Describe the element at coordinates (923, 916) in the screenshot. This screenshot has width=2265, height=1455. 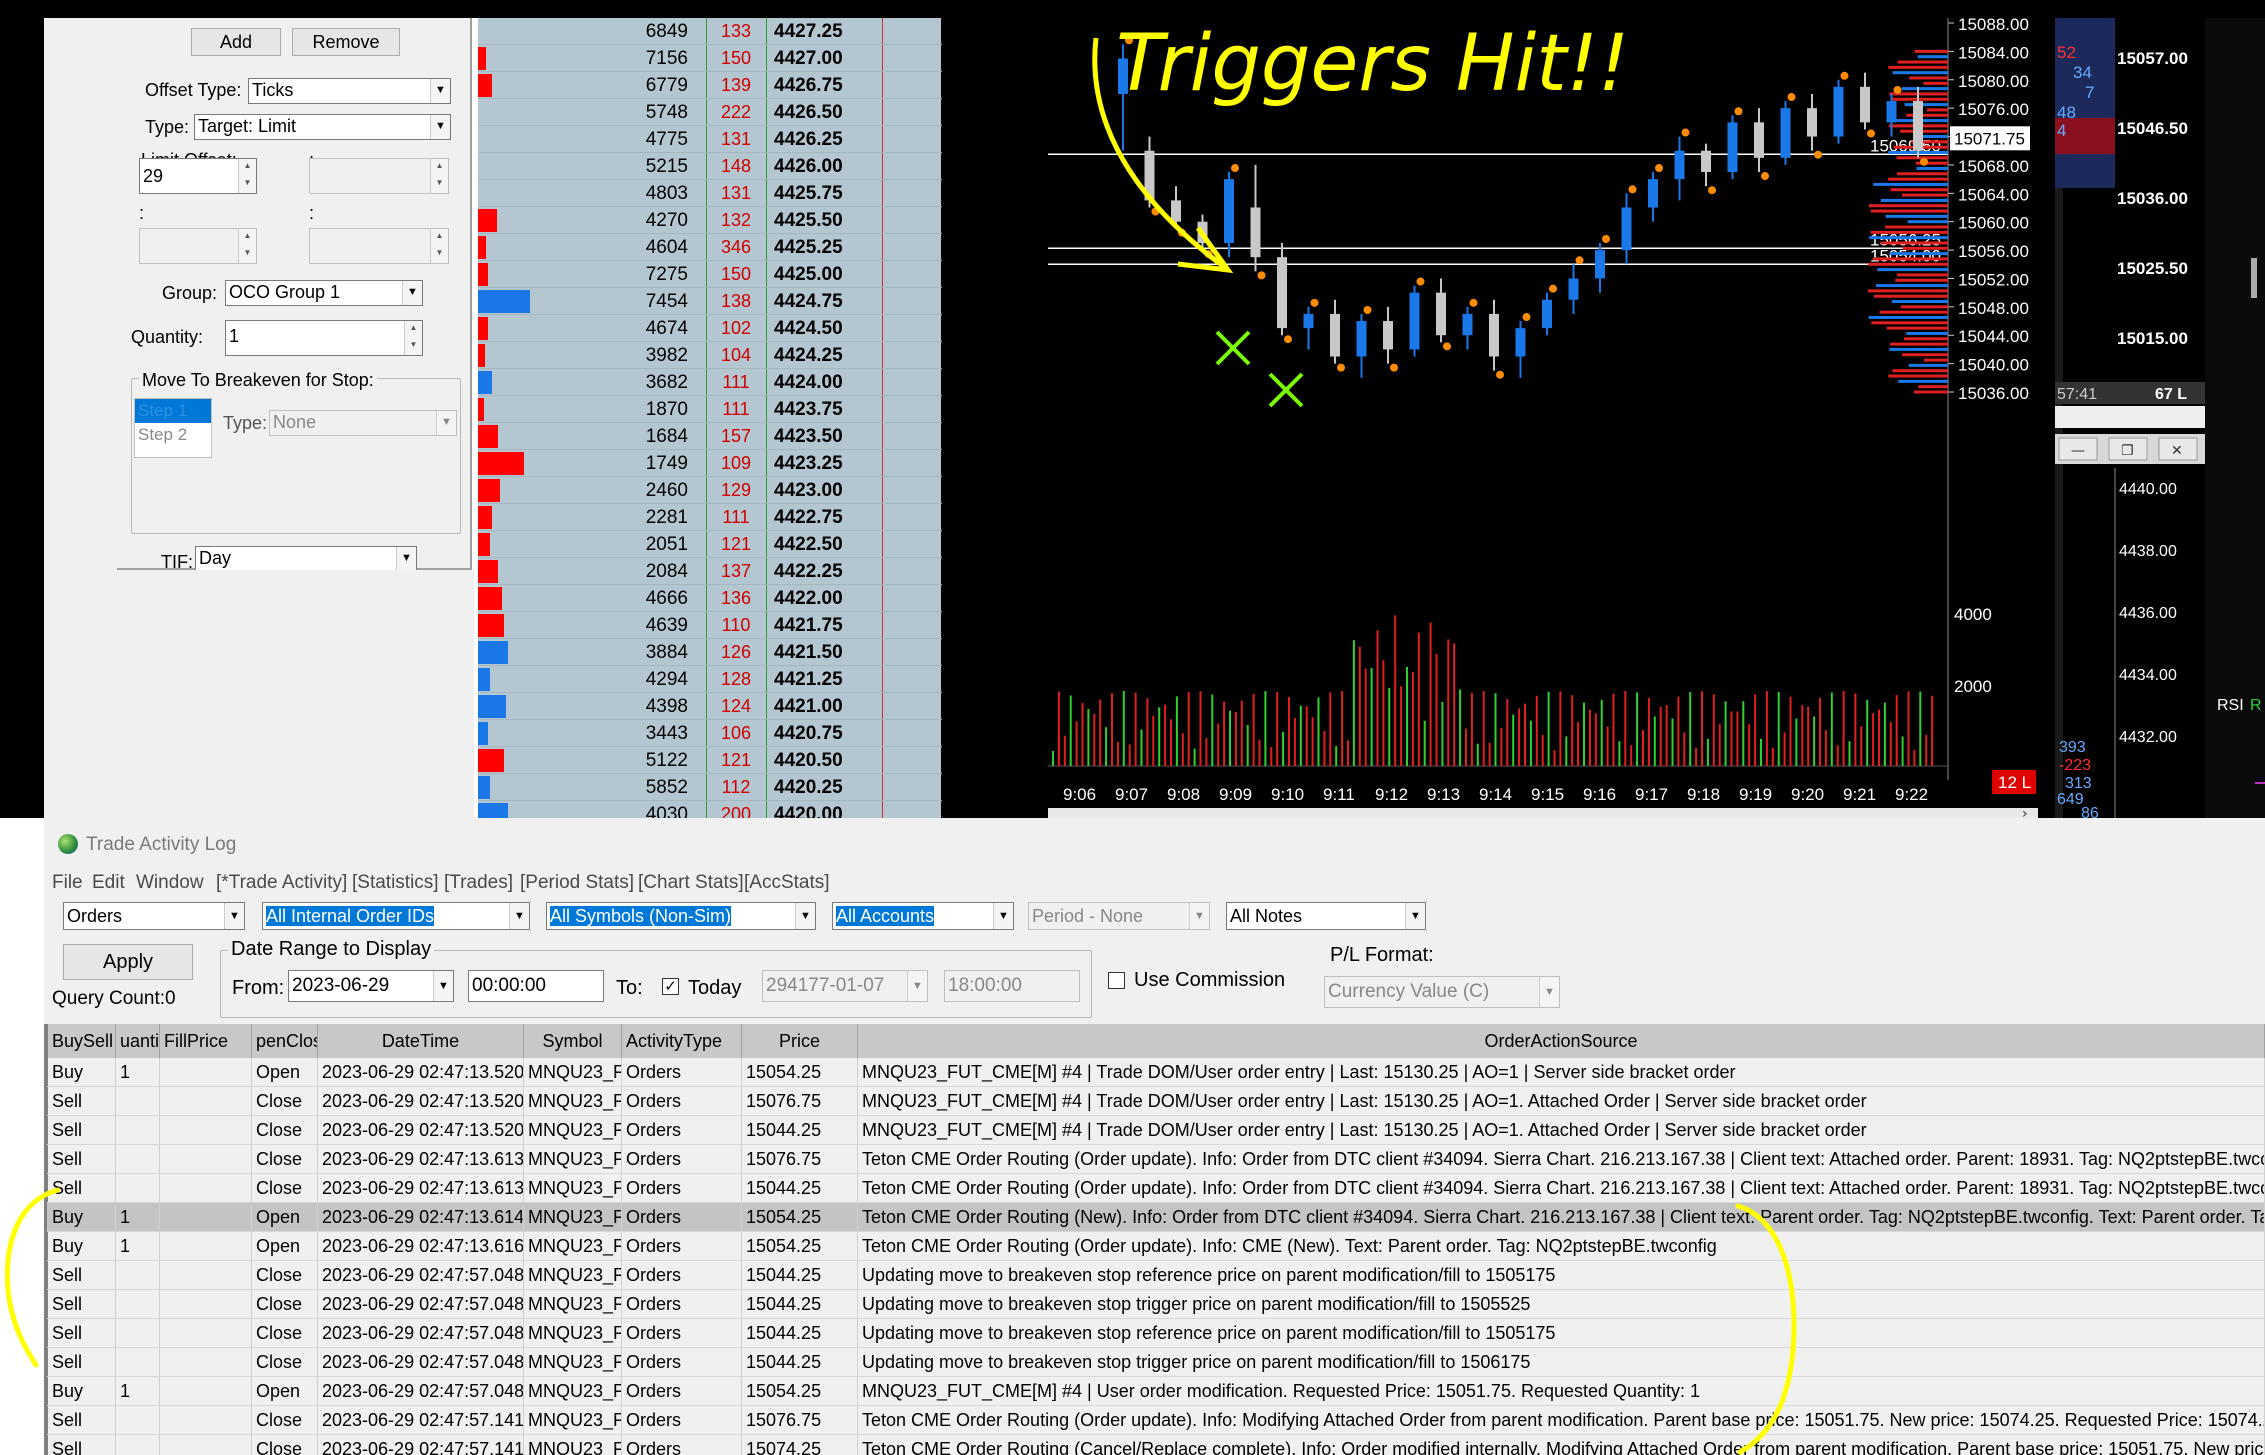
I see `accounts-filter-select: All Accounts ▼` at that location.